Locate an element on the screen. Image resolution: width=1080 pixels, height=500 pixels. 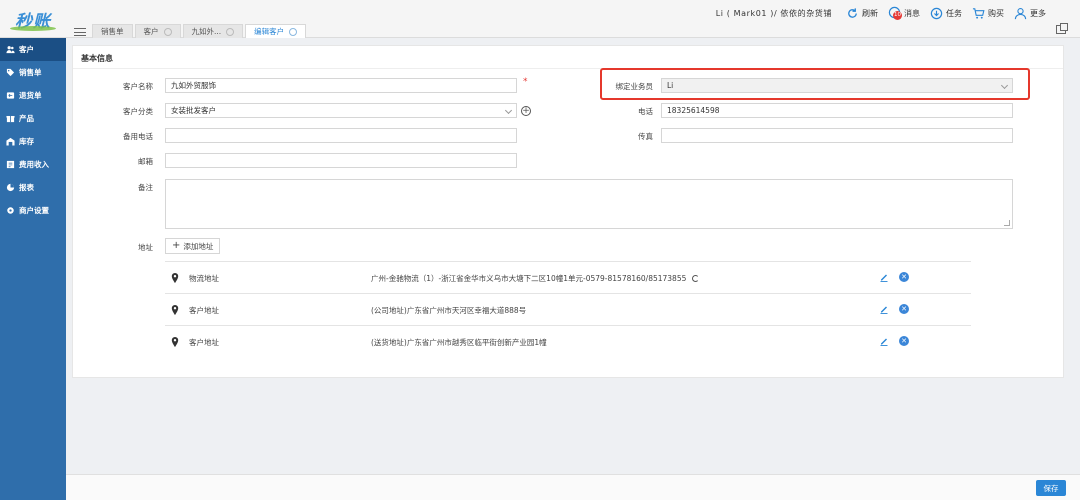
buy-label: 购买 is located at coordinates (996, 13).